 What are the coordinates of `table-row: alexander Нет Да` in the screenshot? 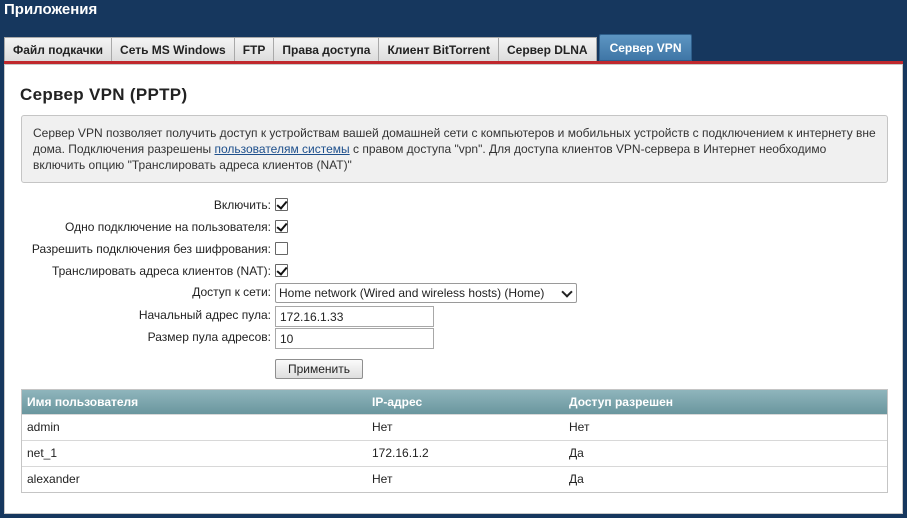 It's located at (454, 479).